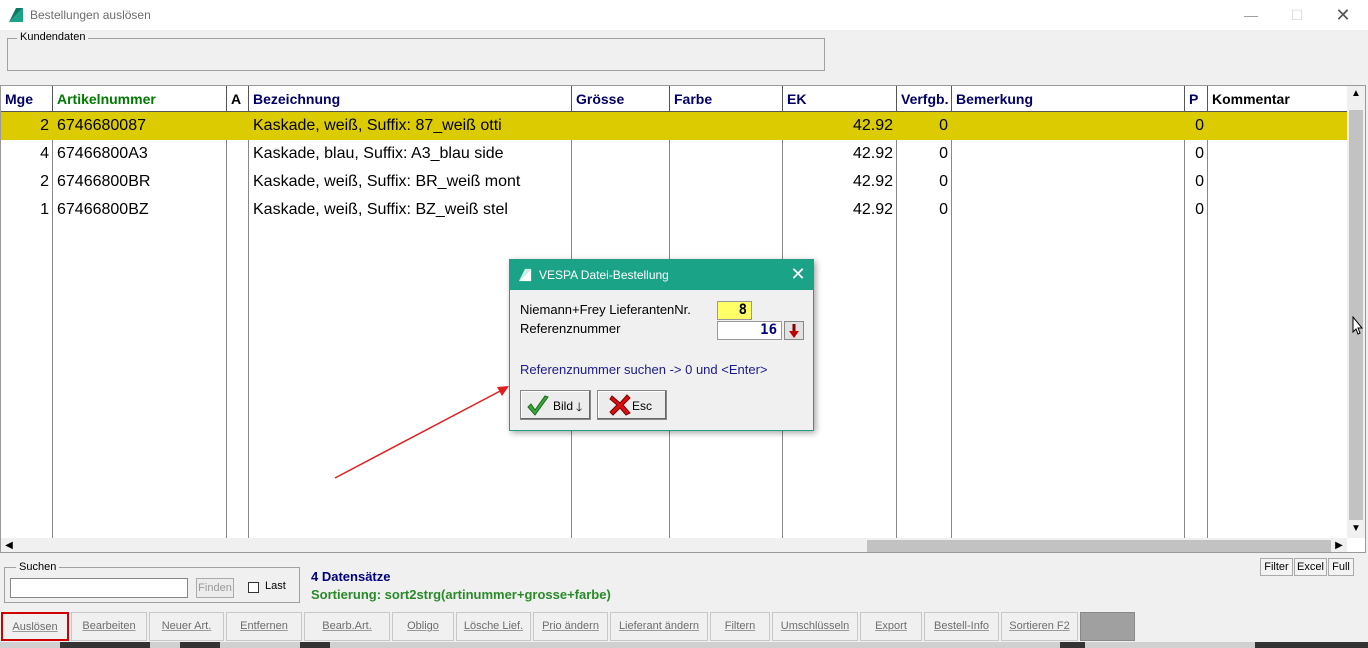 This screenshot has height=648, width=1368. What do you see at coordinates (387, 181) in the screenshot?
I see `cell-bezeichnung: Kaskade, weiß, Suffix: BR_weiß mont` at bounding box center [387, 181].